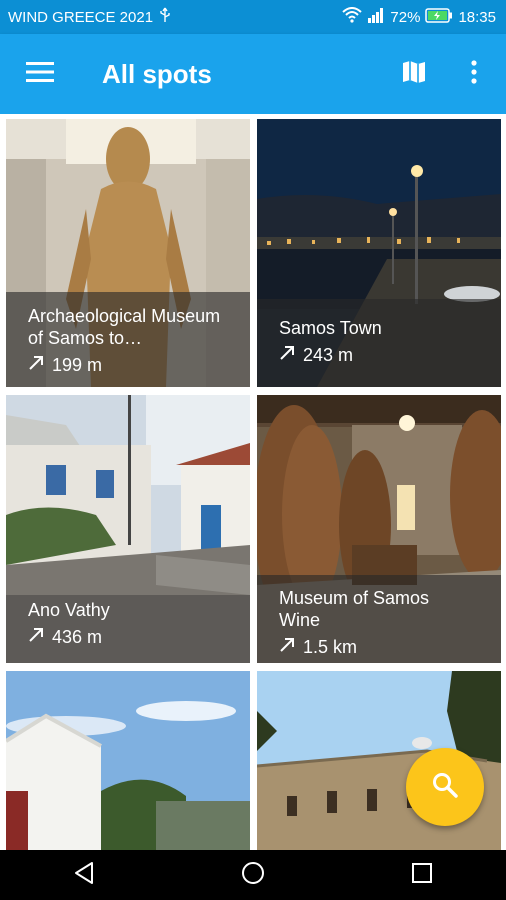 Image resolution: width=506 pixels, height=900 pixels. I want to click on battery-icon, so click(439, 17).